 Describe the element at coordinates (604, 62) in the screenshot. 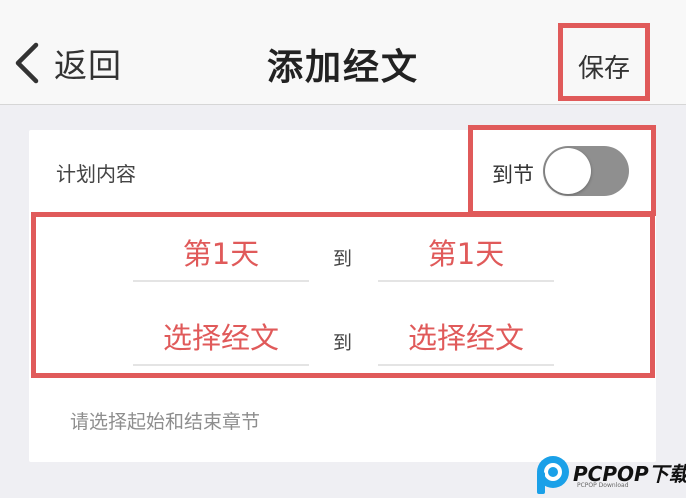

I see `save-button: 保存` at that location.